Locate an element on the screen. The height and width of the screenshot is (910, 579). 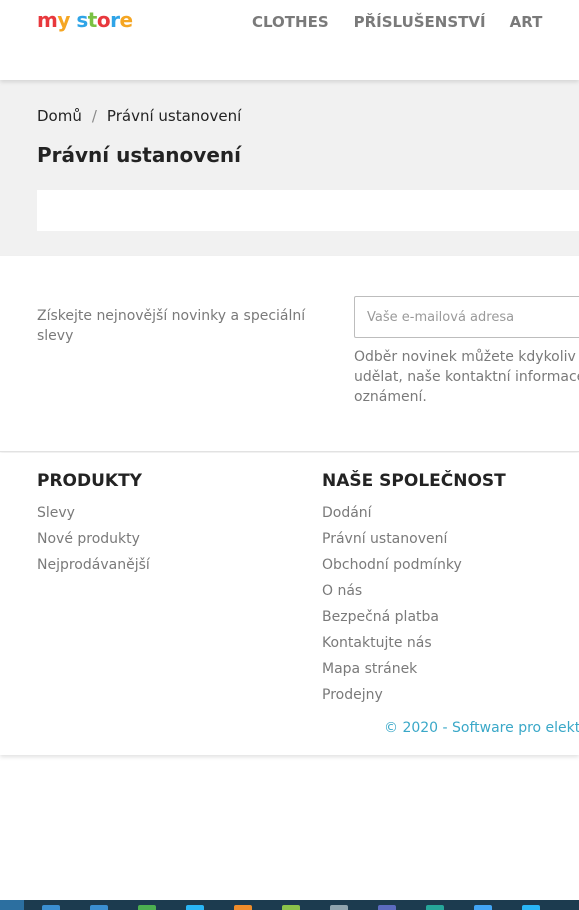
footer-link-new-products: Nové produkty is located at coordinates (93, 539).